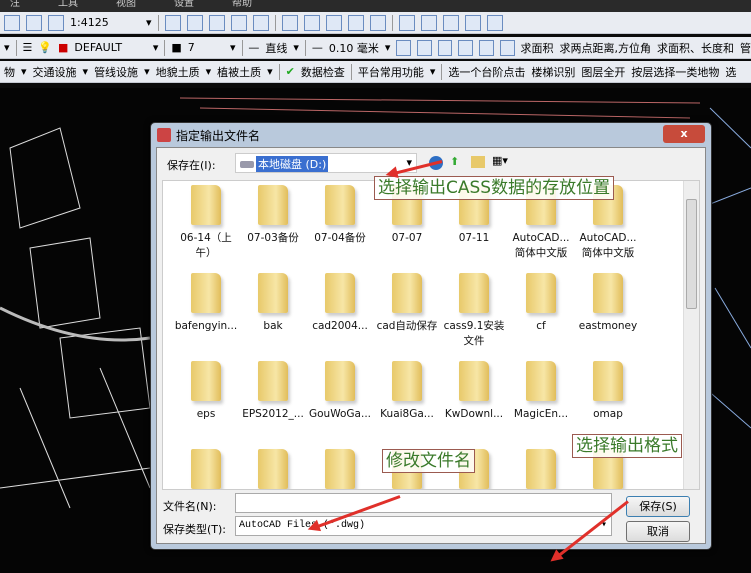 This screenshot has width=751, height=573. What do you see at coordinates (730, 72) in the screenshot?
I see `tool-button: 选` at bounding box center [730, 72].